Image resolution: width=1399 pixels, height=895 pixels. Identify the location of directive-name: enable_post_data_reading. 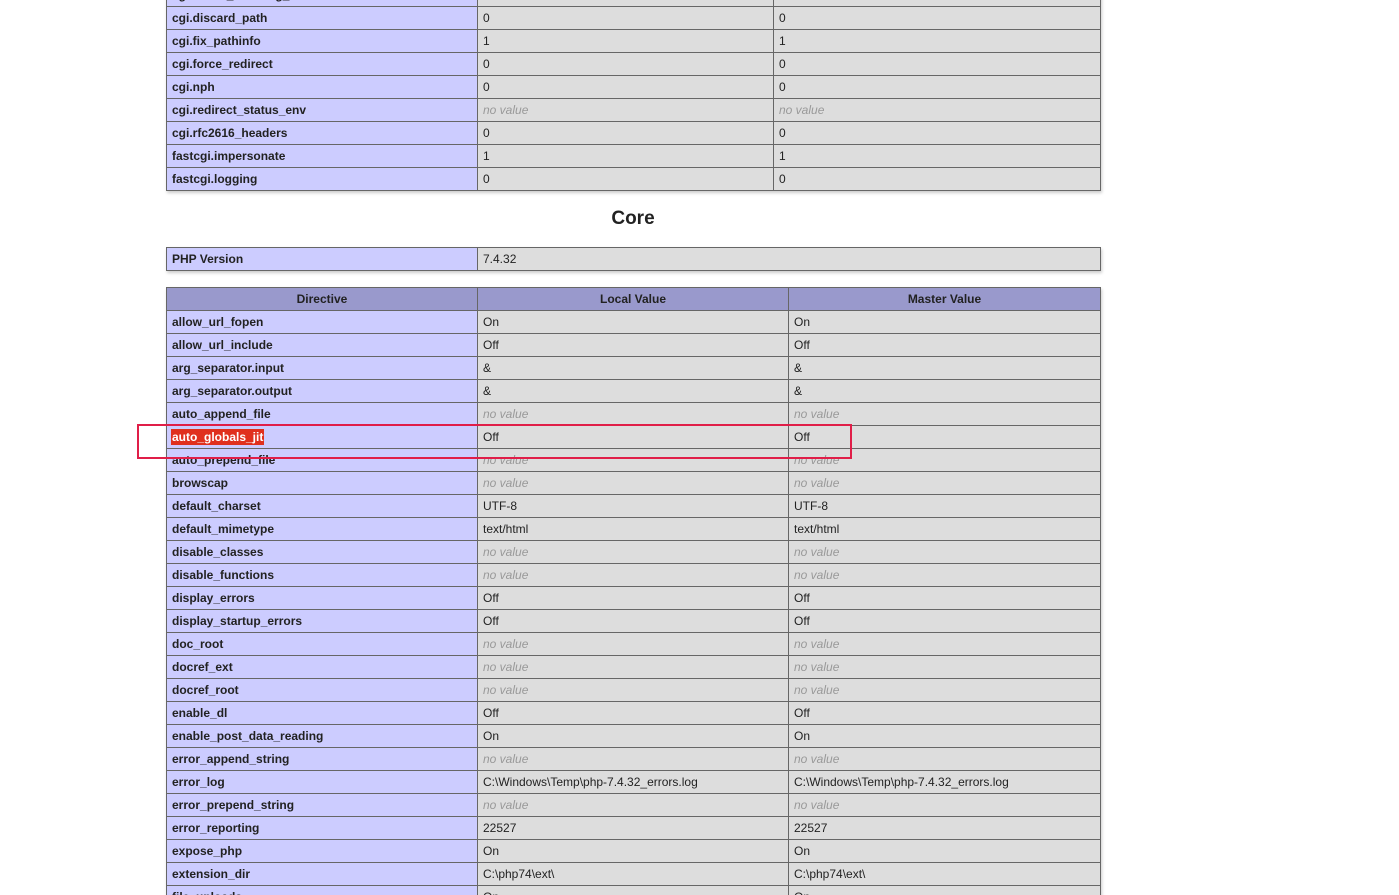
(322, 736).